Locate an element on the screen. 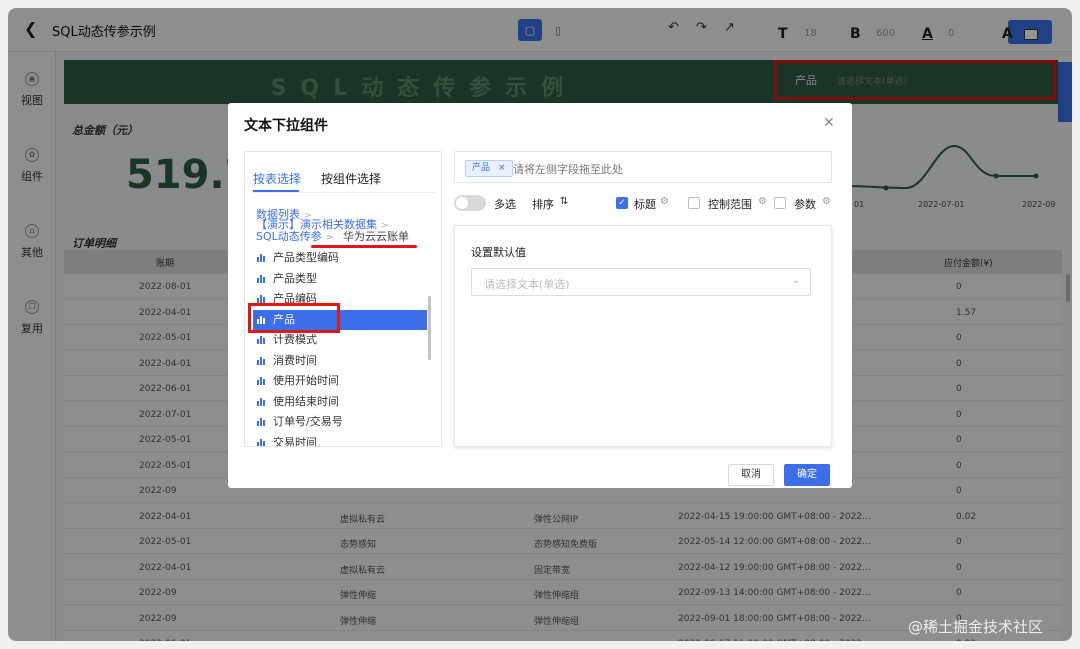  field-item: 使用结束时间 is located at coordinates (340, 402).